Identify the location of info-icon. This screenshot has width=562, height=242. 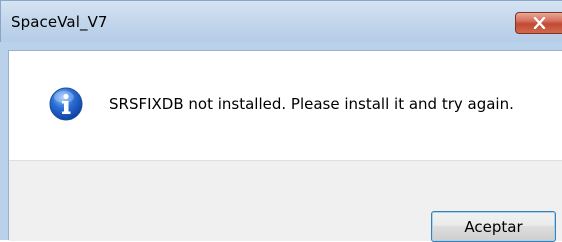
(66, 104).